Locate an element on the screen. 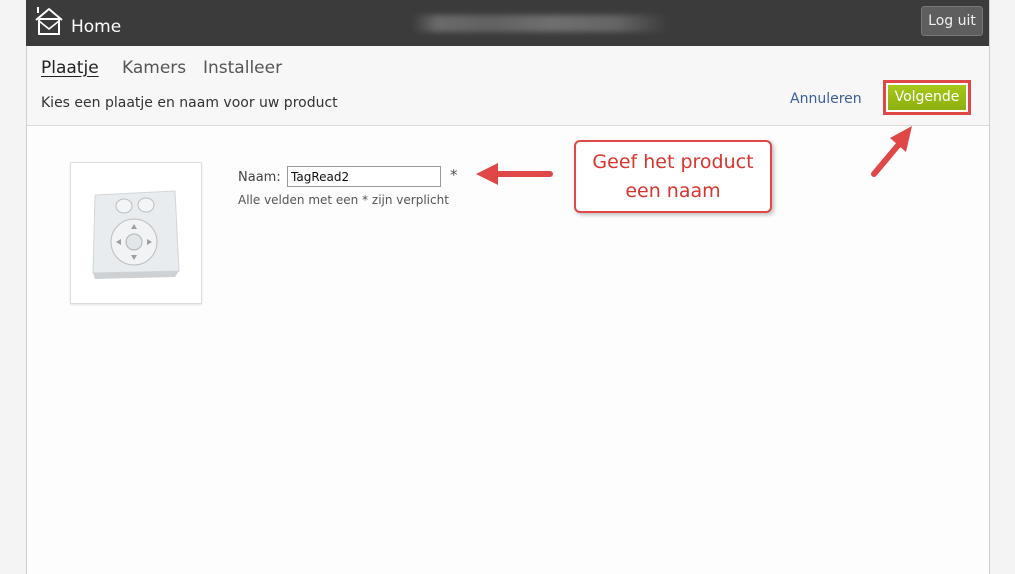 This screenshot has width=1015, height=574. annotation-callout: Geef het product een naam is located at coordinates (673, 176).